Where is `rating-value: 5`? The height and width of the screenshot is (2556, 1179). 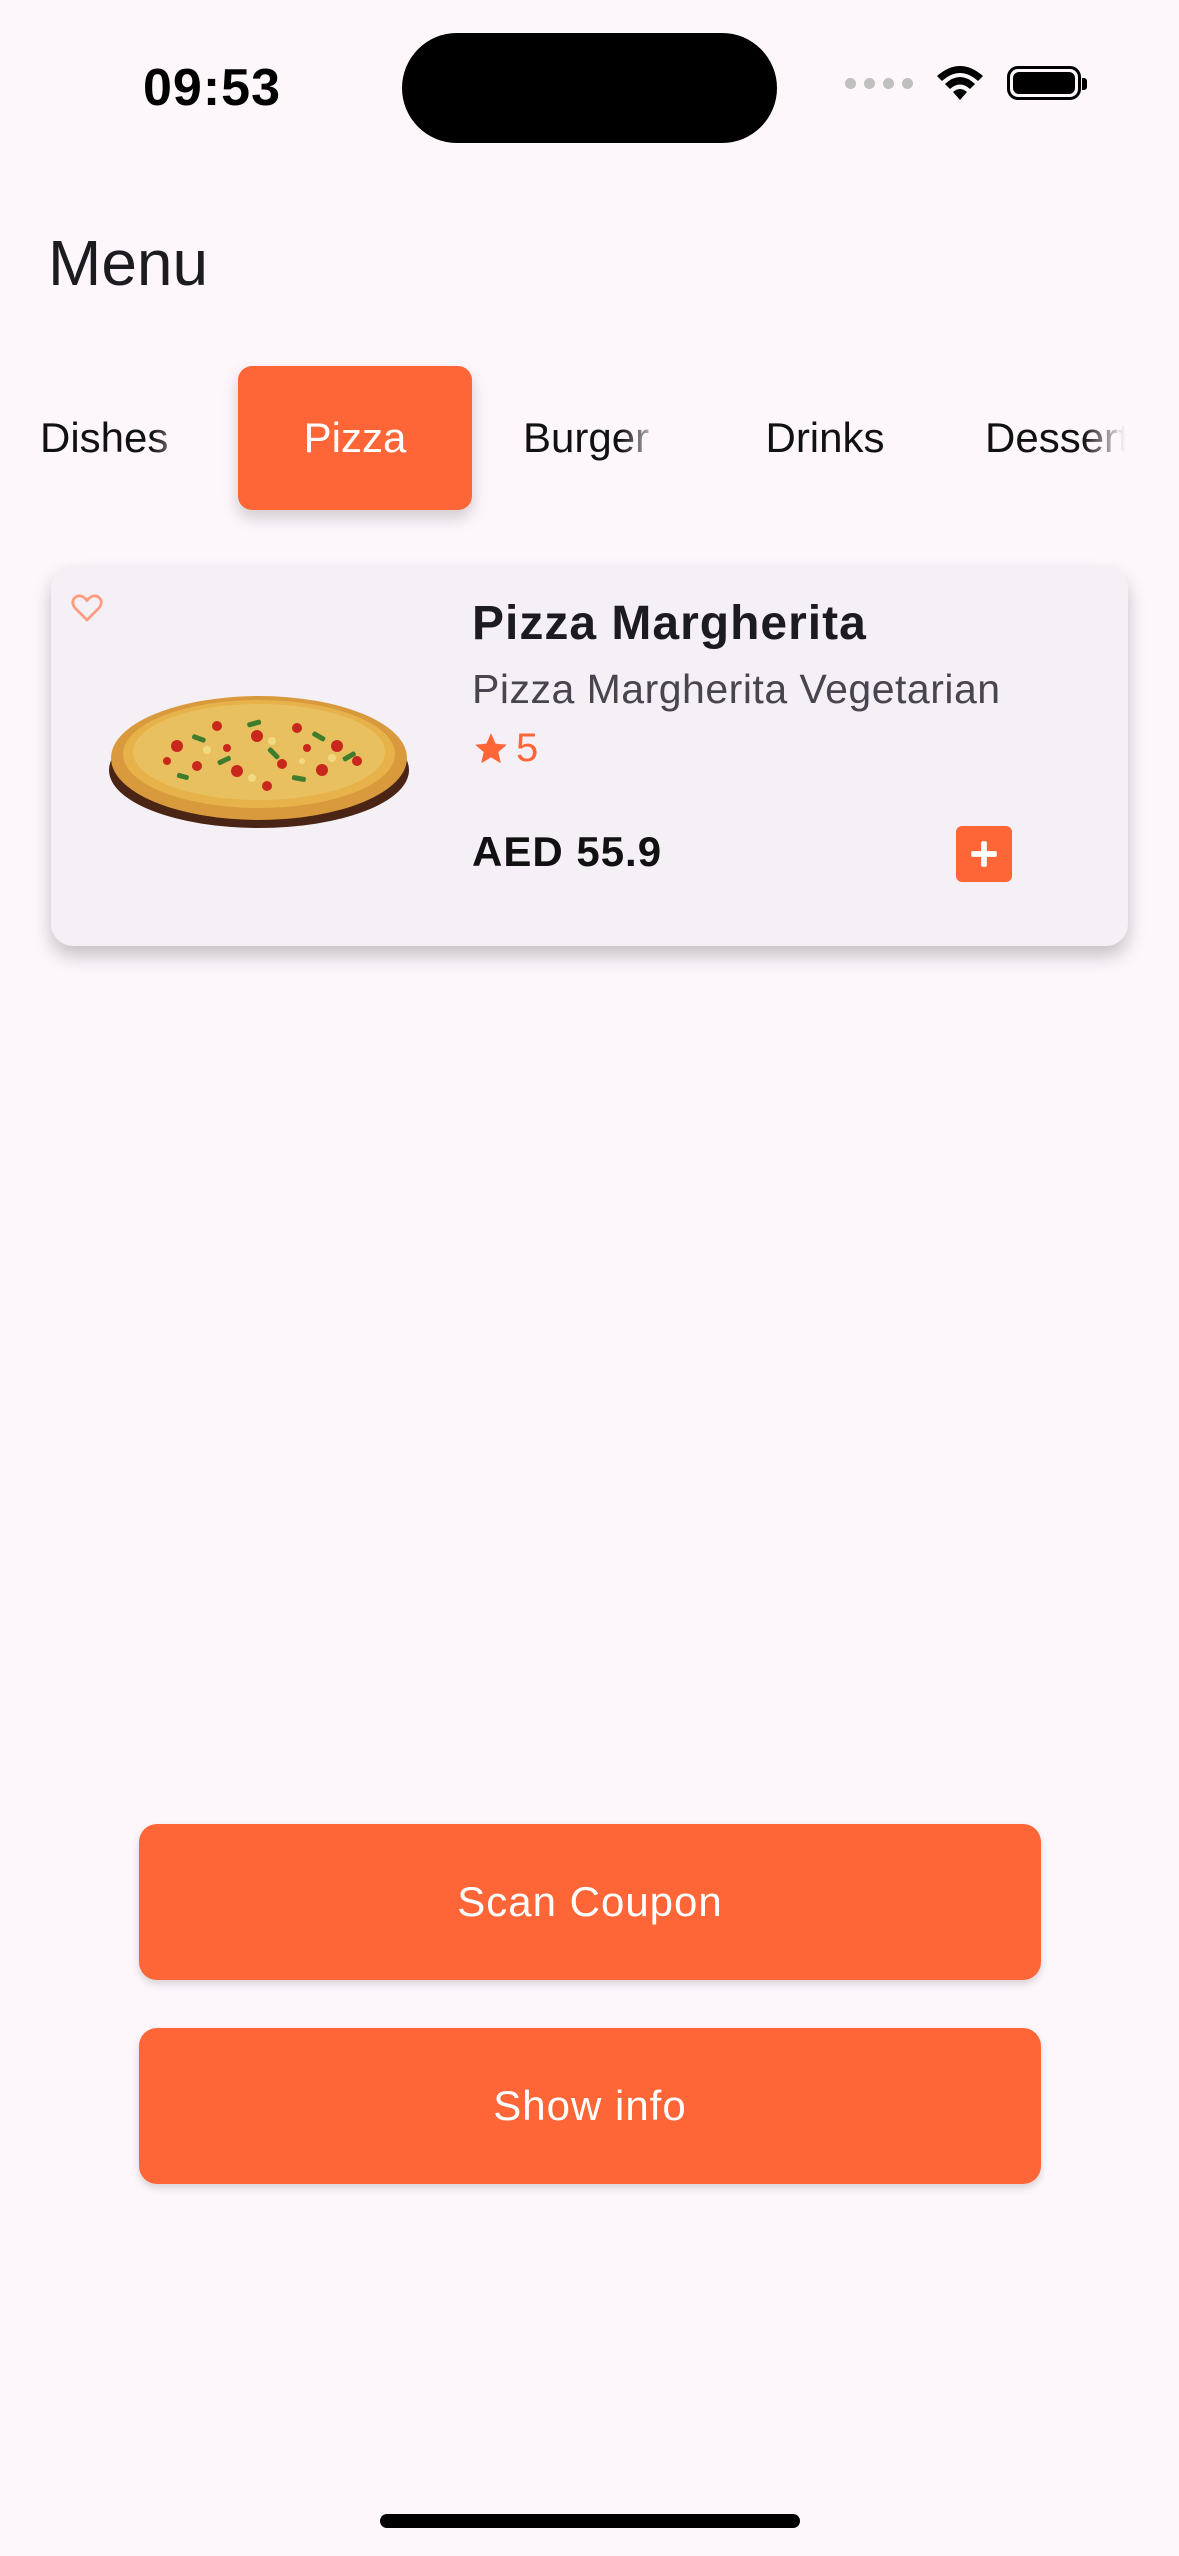
rating-value: 5 is located at coordinates (527, 748).